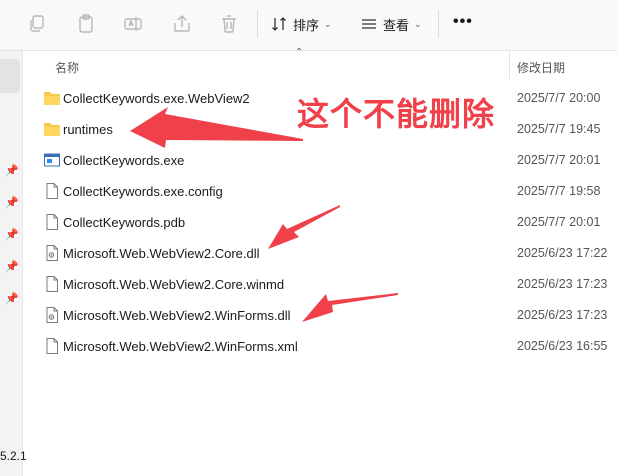 This screenshot has height=476, width=617. I want to click on command-bar: 排序 ⌄ 查看 ⌄ •••, so click(308, 25).